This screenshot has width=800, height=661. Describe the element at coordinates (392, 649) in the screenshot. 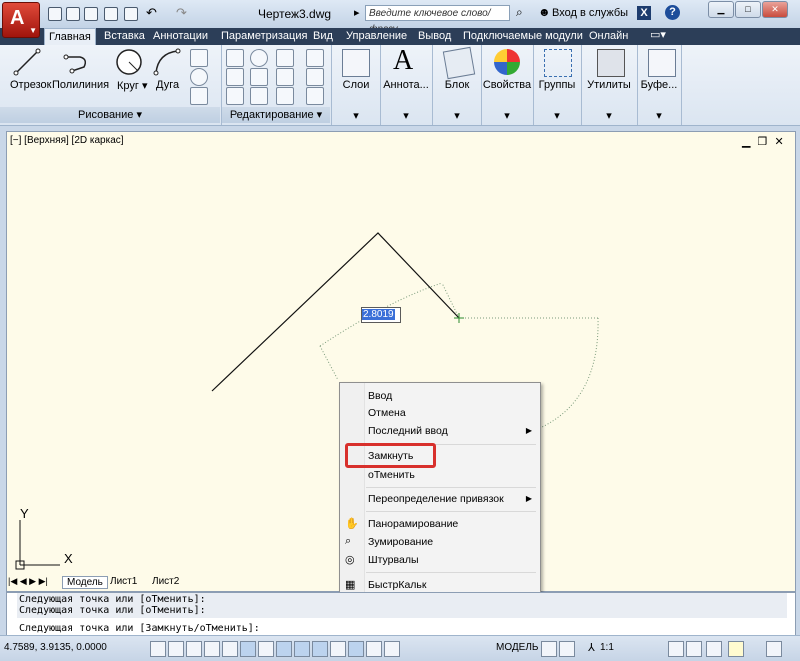

I see `selection-cycling-icon` at that location.